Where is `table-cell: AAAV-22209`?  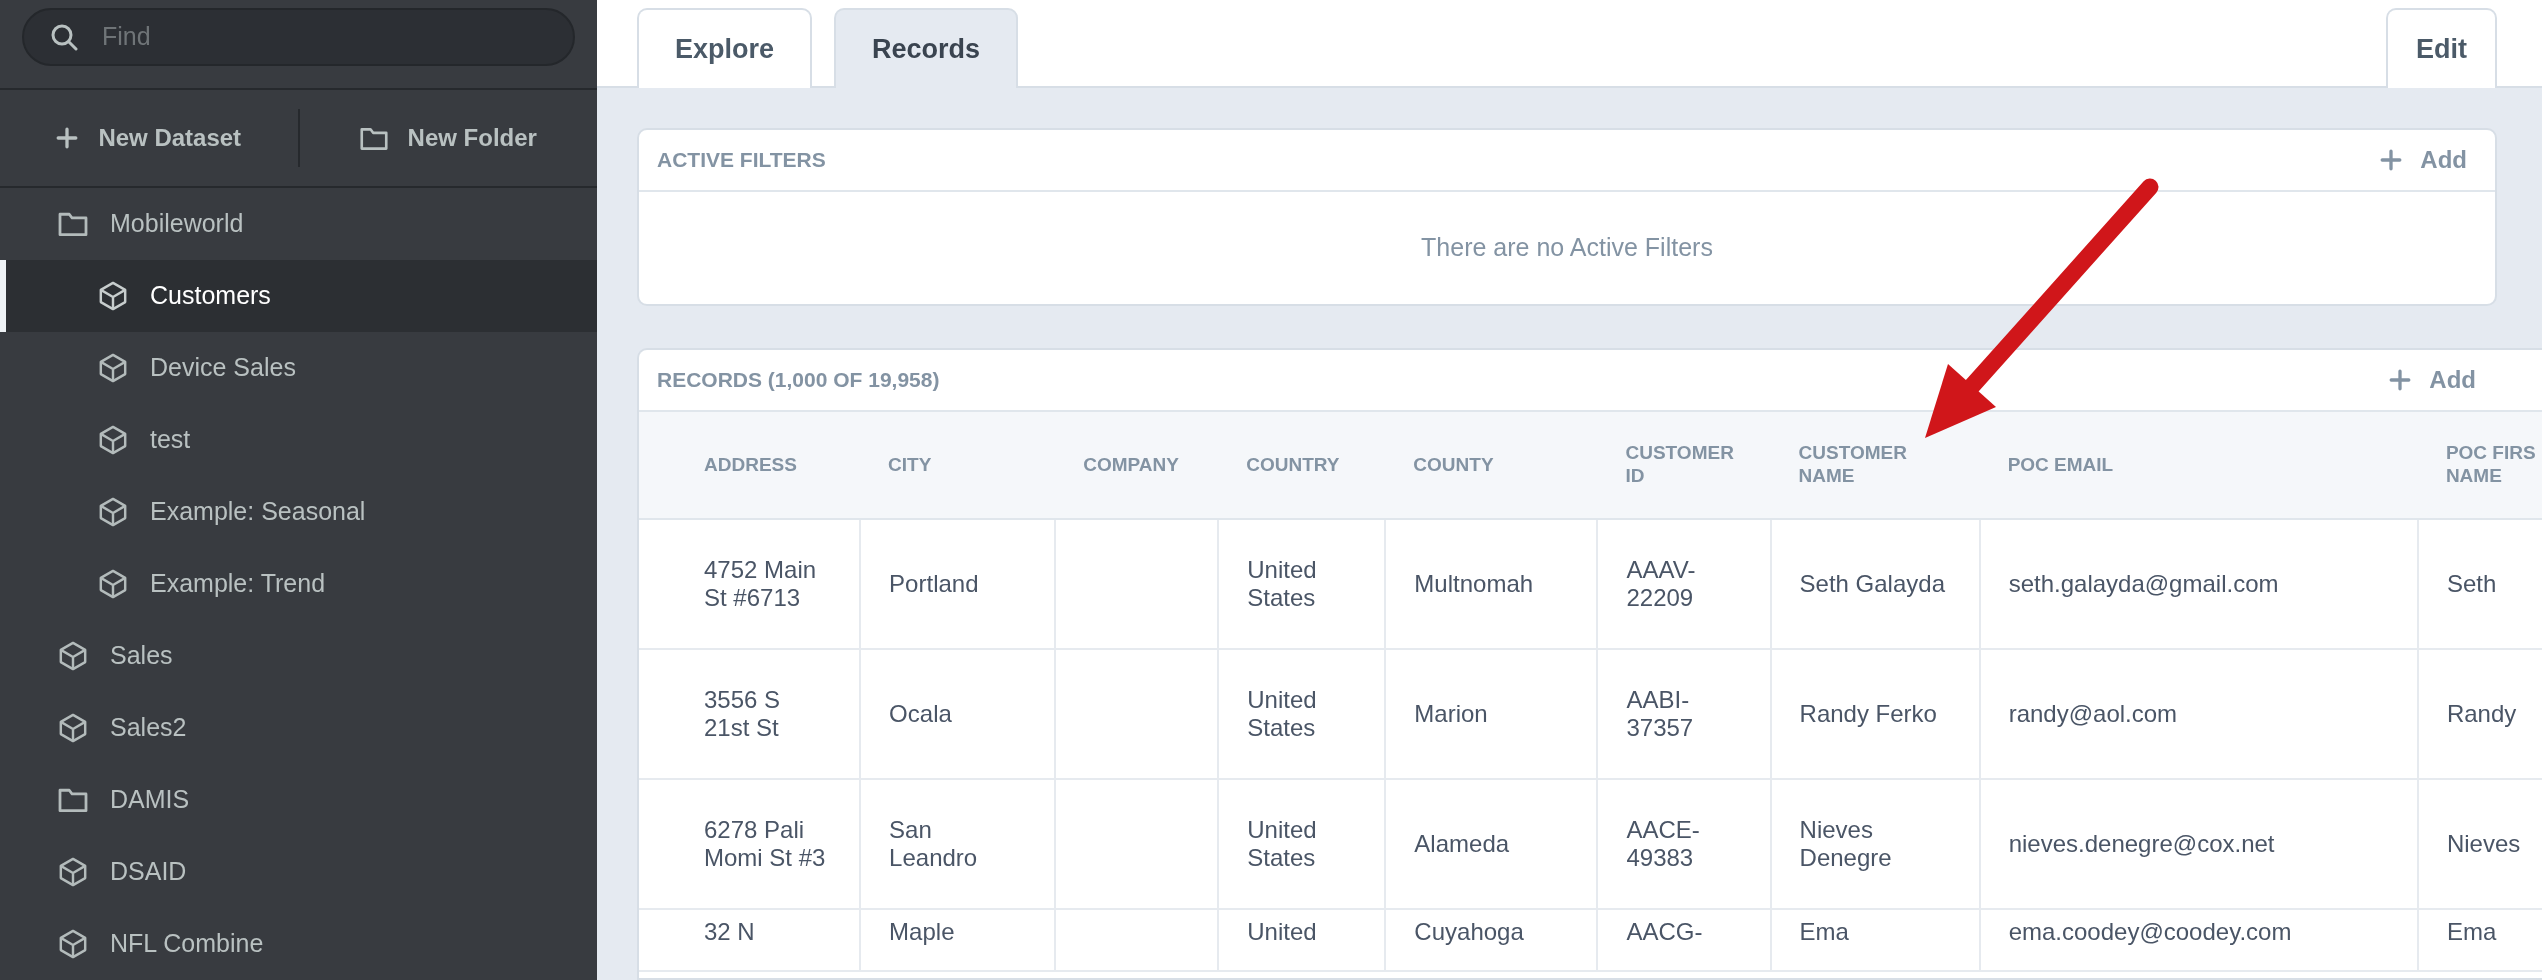
table-cell: AAAV-22209 is located at coordinates (1684, 584).